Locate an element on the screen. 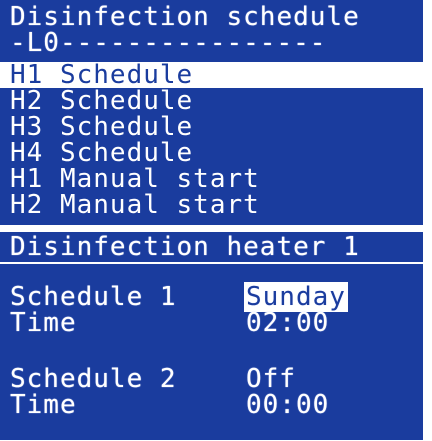 This screenshot has height=441, width=432. menu-title: Disinfection schedule is located at coordinates (185, 17).